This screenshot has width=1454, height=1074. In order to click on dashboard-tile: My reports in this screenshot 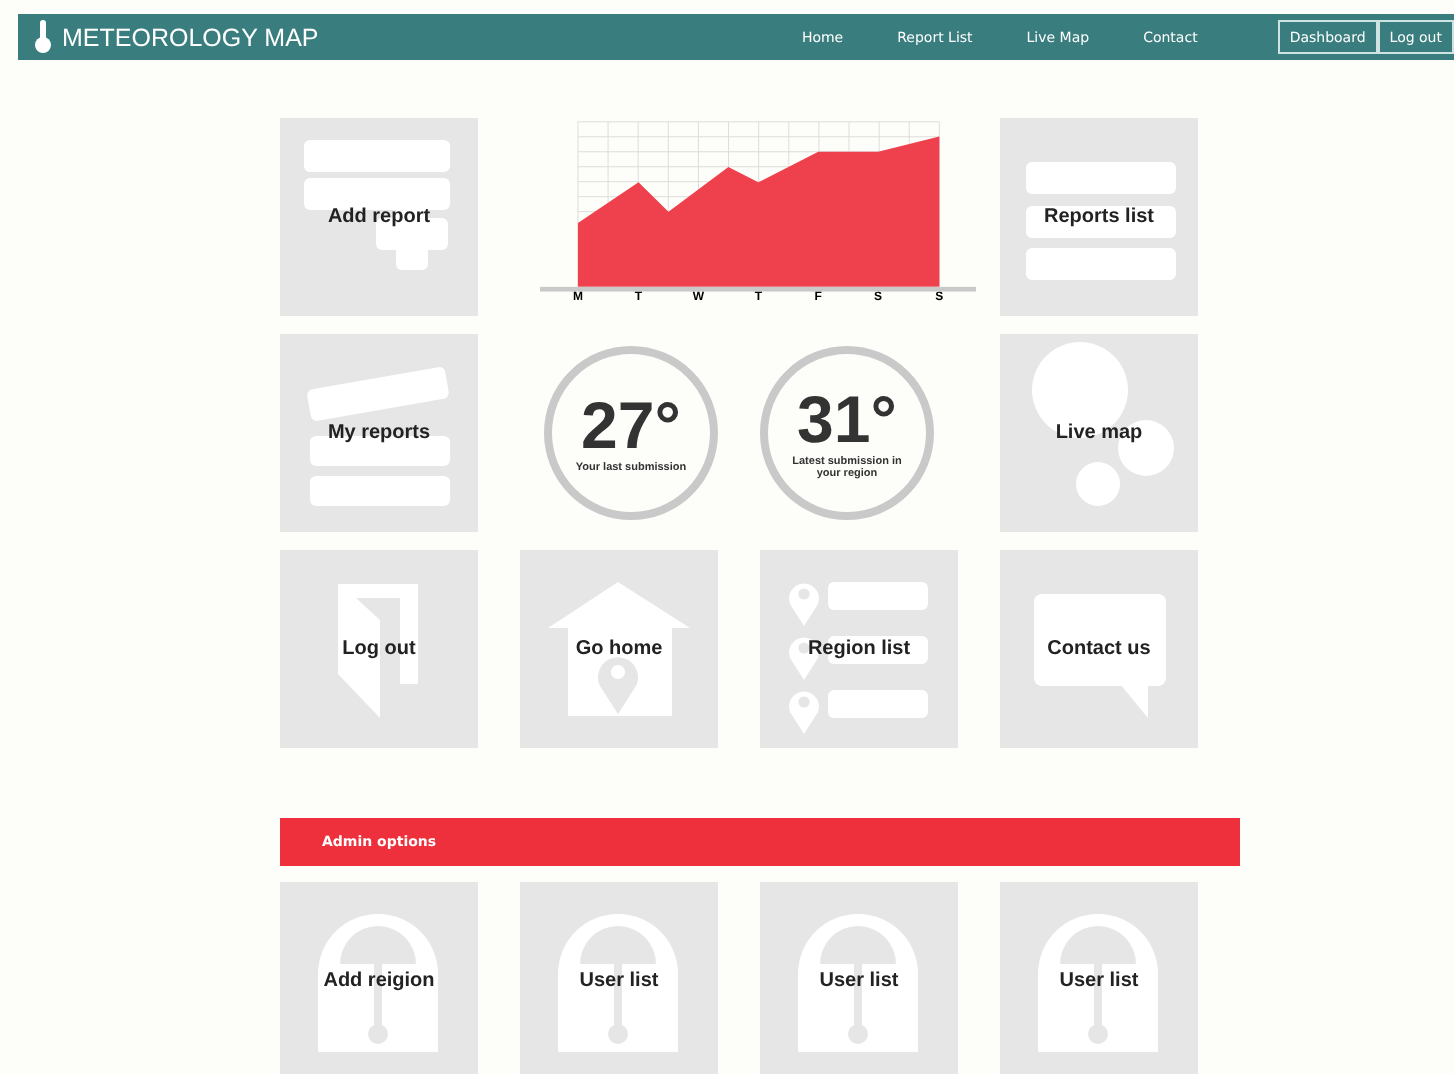, I will do `click(379, 433)`.